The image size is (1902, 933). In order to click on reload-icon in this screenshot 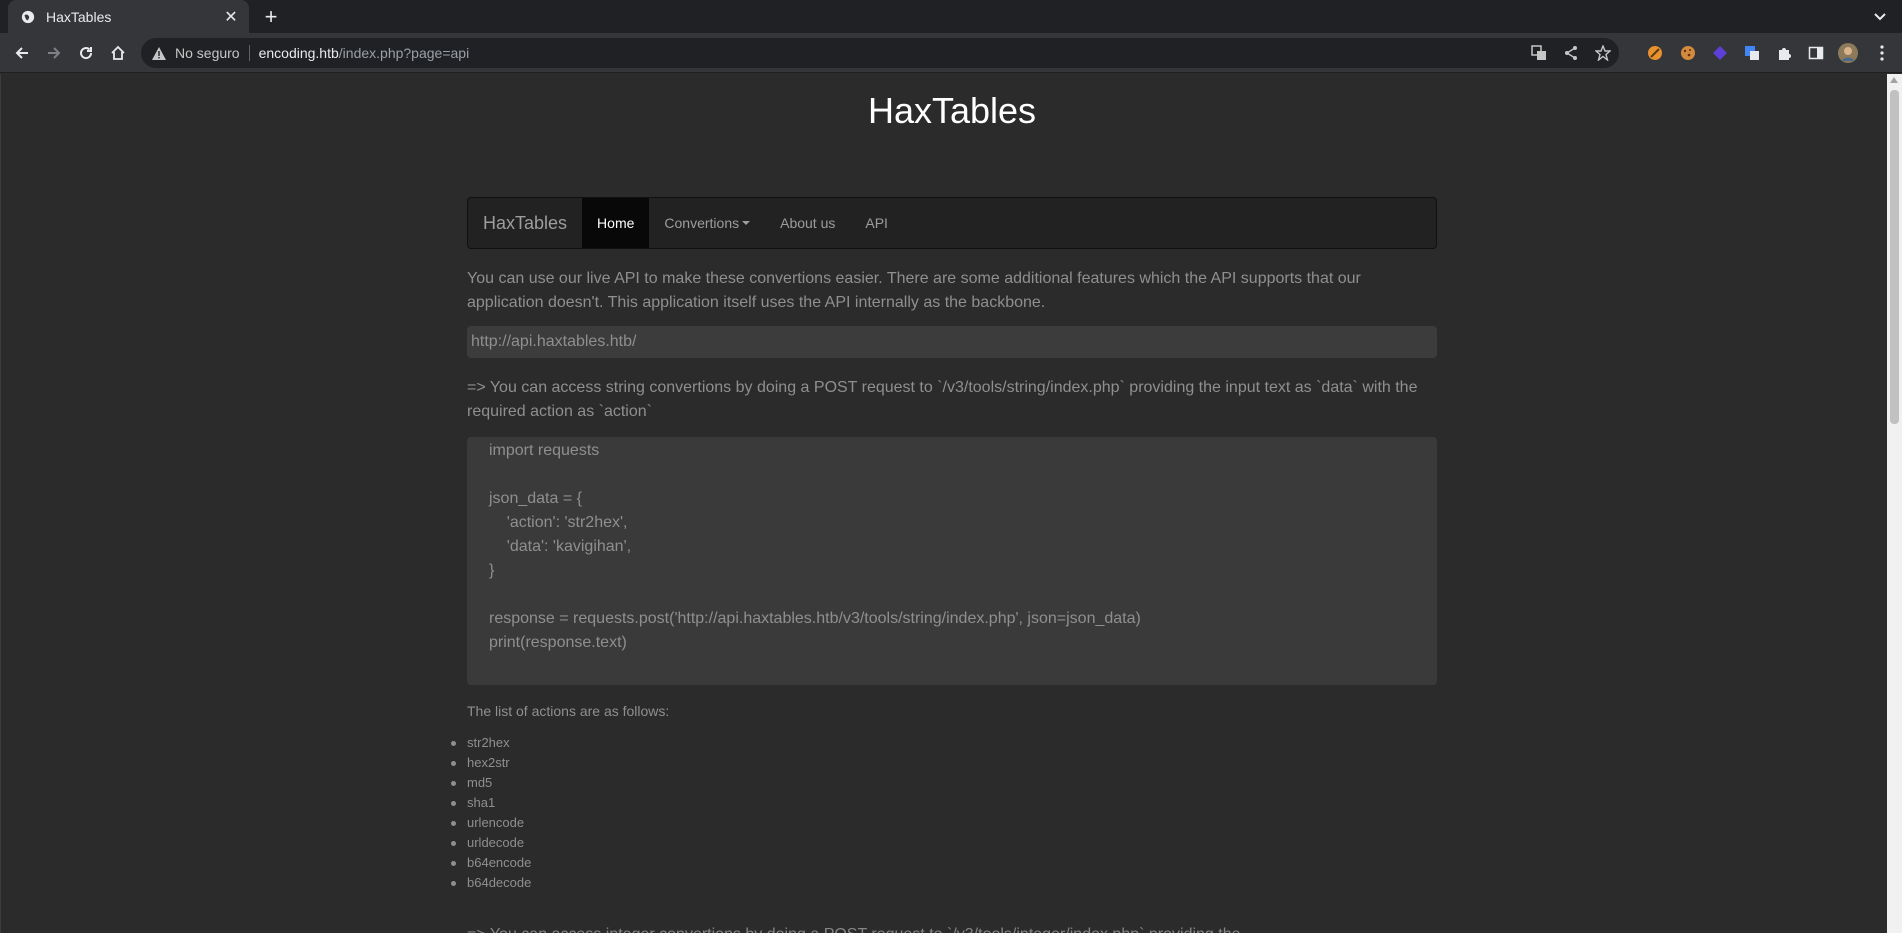, I will do `click(86, 53)`.